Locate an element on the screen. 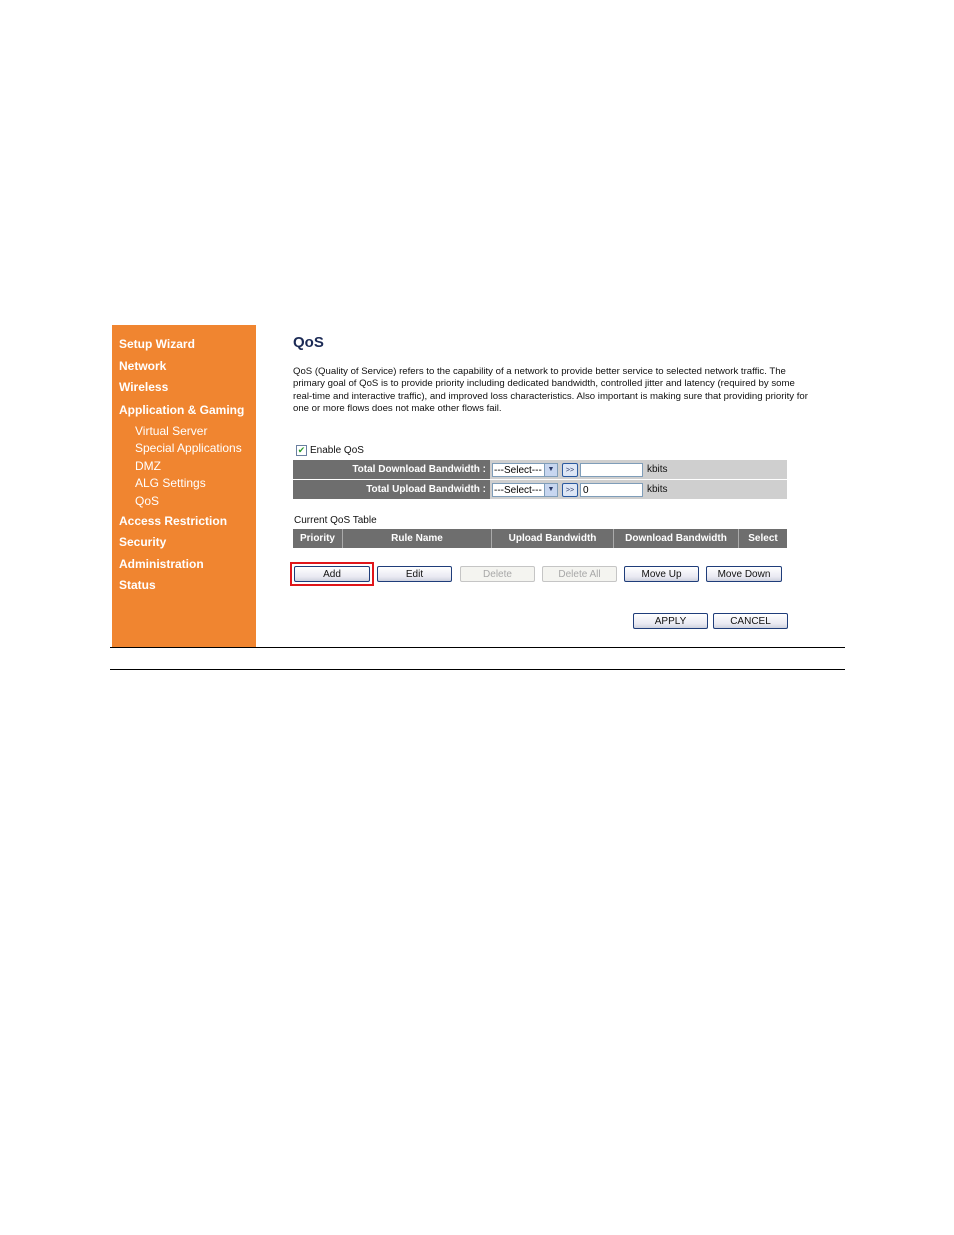 The width and height of the screenshot is (954, 1235). move-down-button: Move Down is located at coordinates (744, 574).